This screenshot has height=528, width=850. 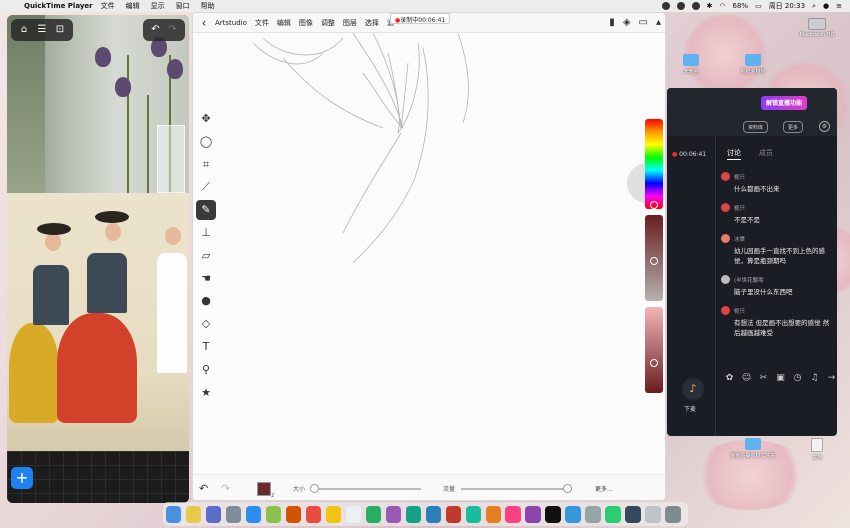 I want to click on safari-icon, so click(x=253, y=514).